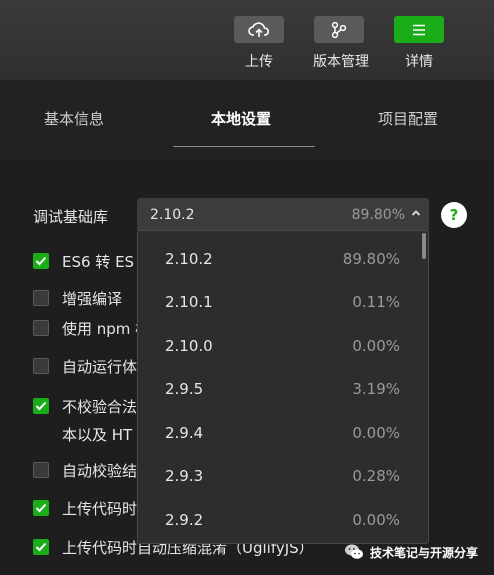  What do you see at coordinates (259, 62) in the screenshot?
I see `upload-label: 上传` at bounding box center [259, 62].